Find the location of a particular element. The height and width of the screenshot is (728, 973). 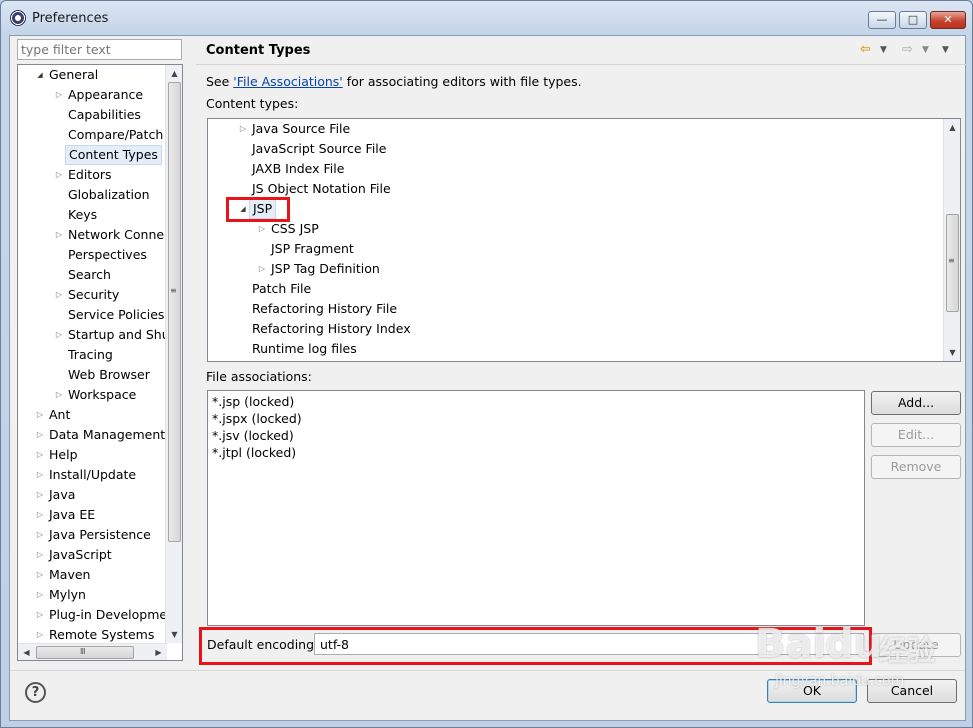

content-type-item: ▷ JSP Tag Definition is located at coordinates (584, 269).